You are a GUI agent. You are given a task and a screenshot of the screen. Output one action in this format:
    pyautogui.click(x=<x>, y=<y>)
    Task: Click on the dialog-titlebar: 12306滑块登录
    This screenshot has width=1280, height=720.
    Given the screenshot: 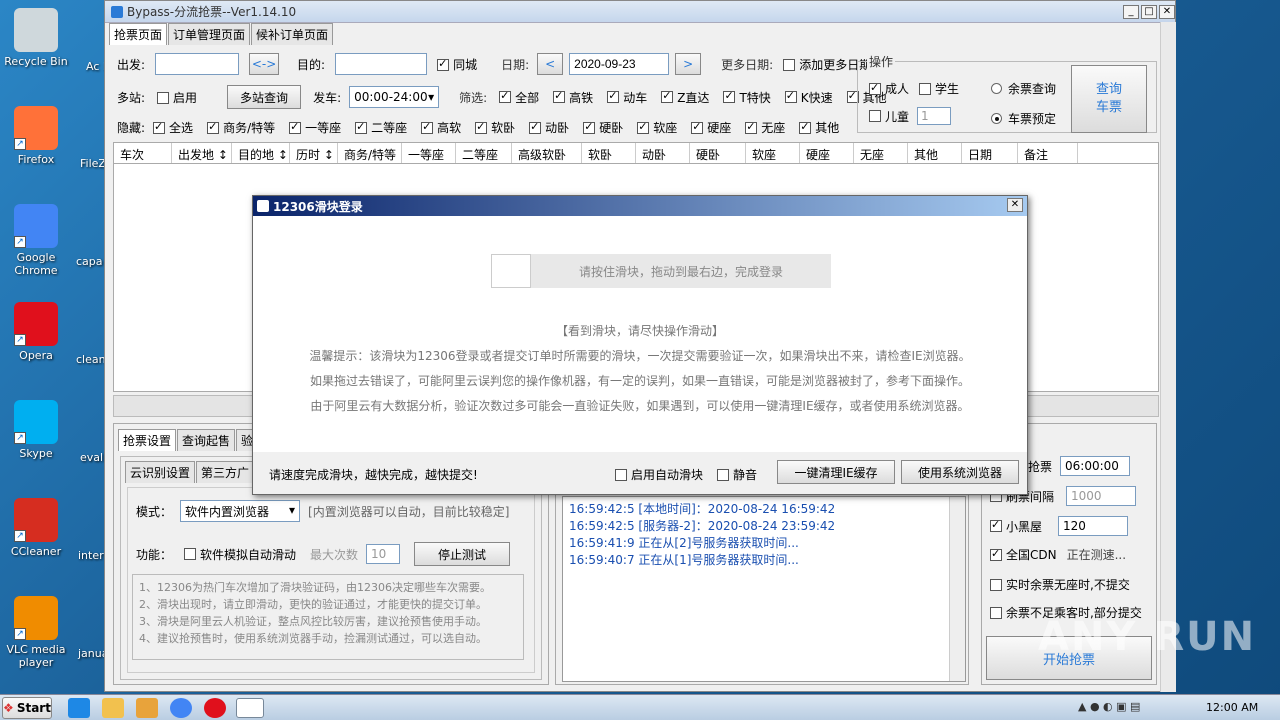 What is the action you would take?
    pyautogui.click(x=640, y=206)
    